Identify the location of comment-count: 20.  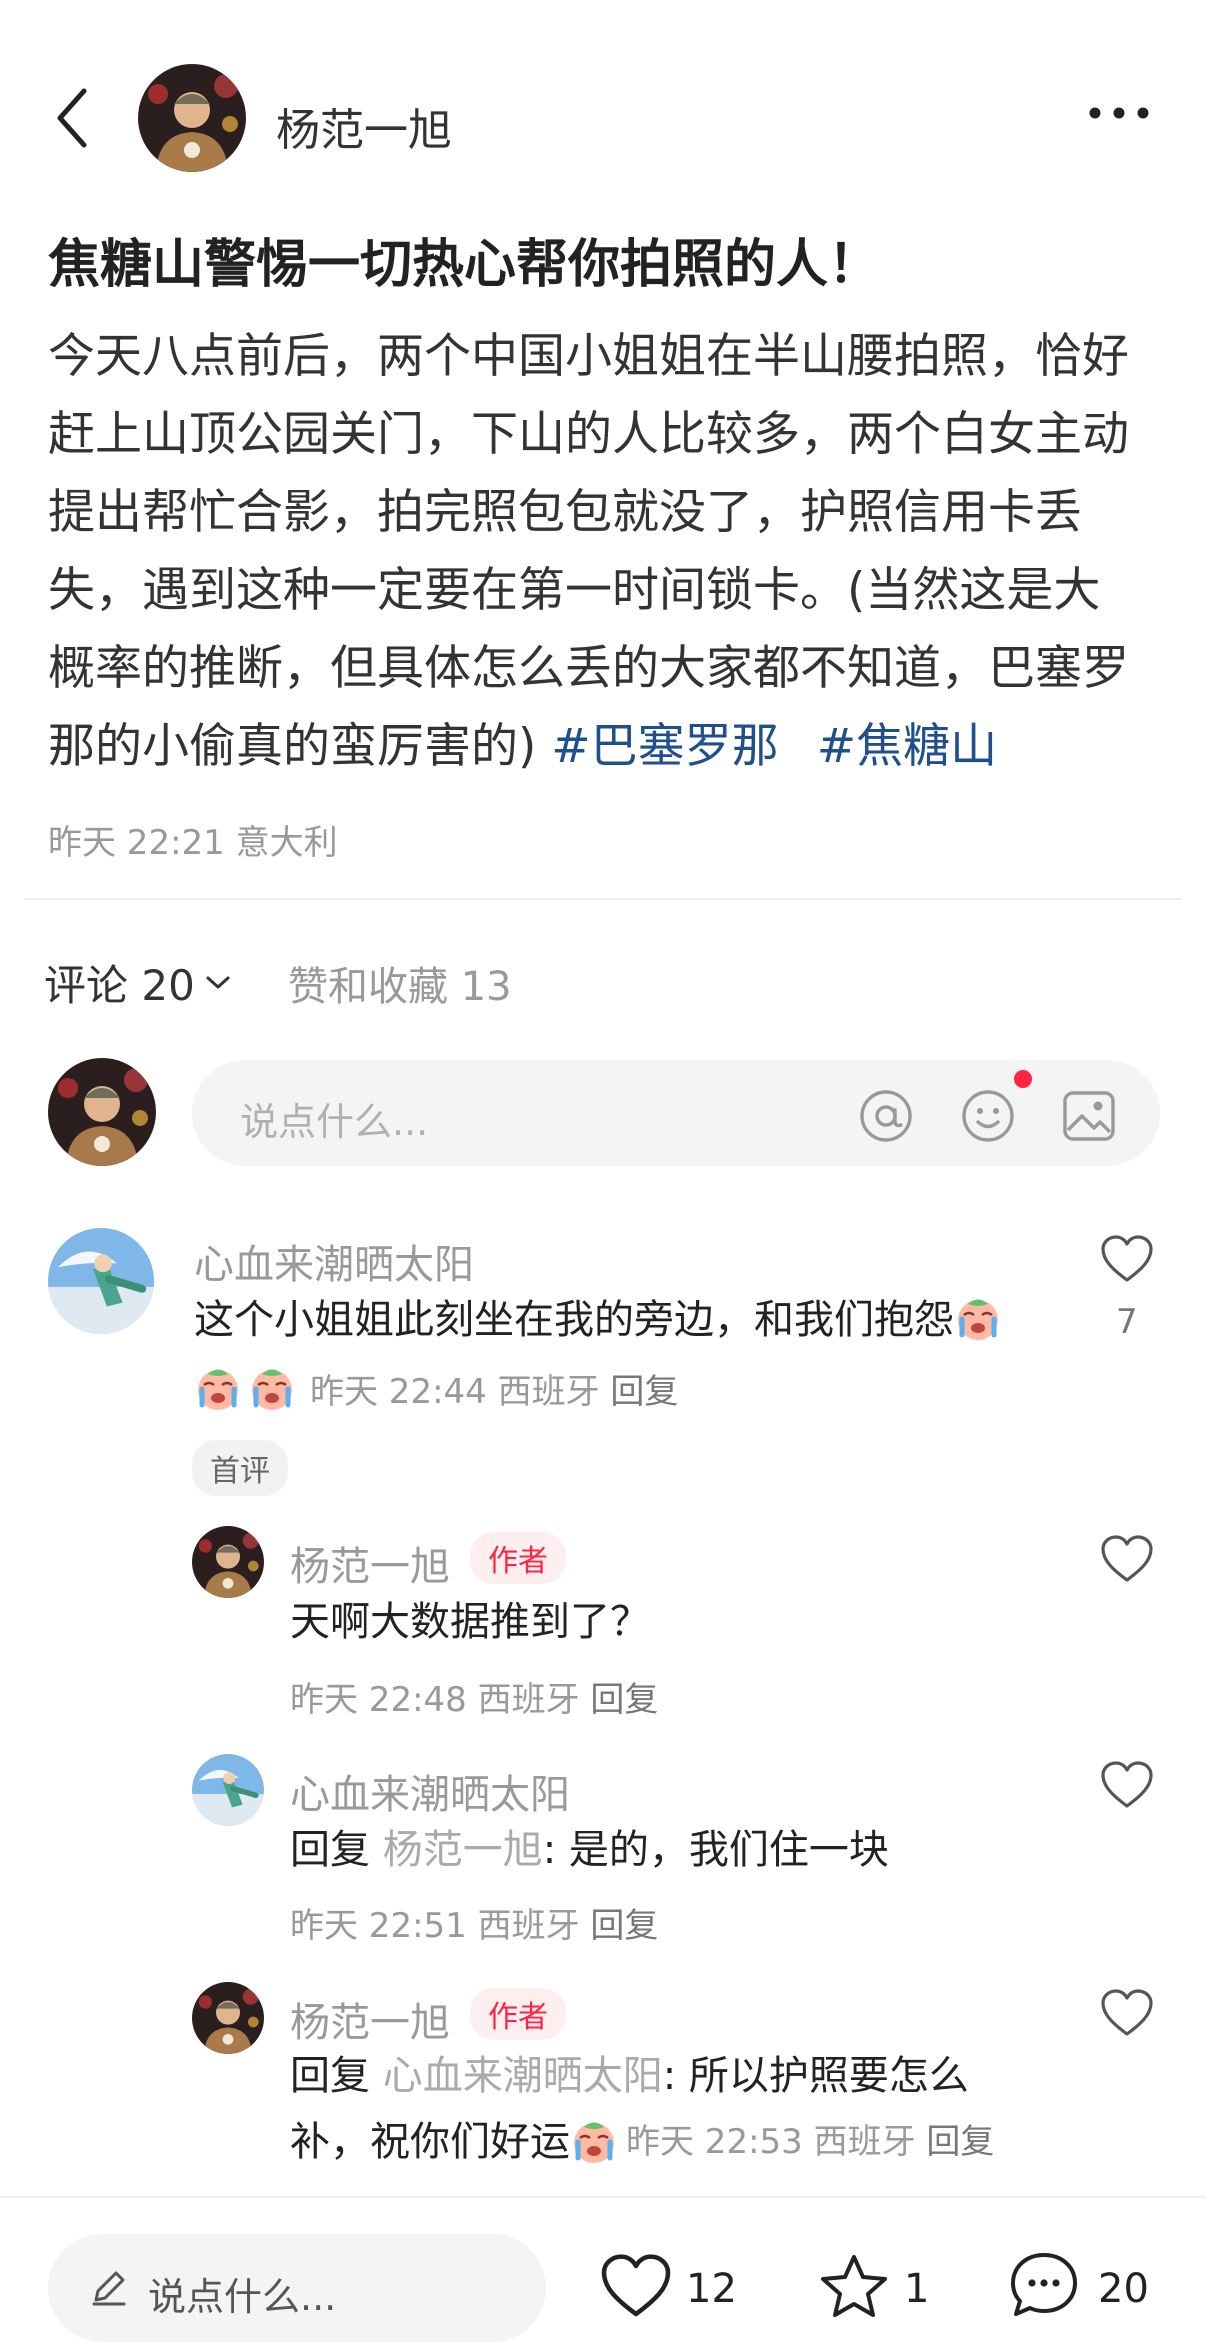
(1123, 2289).